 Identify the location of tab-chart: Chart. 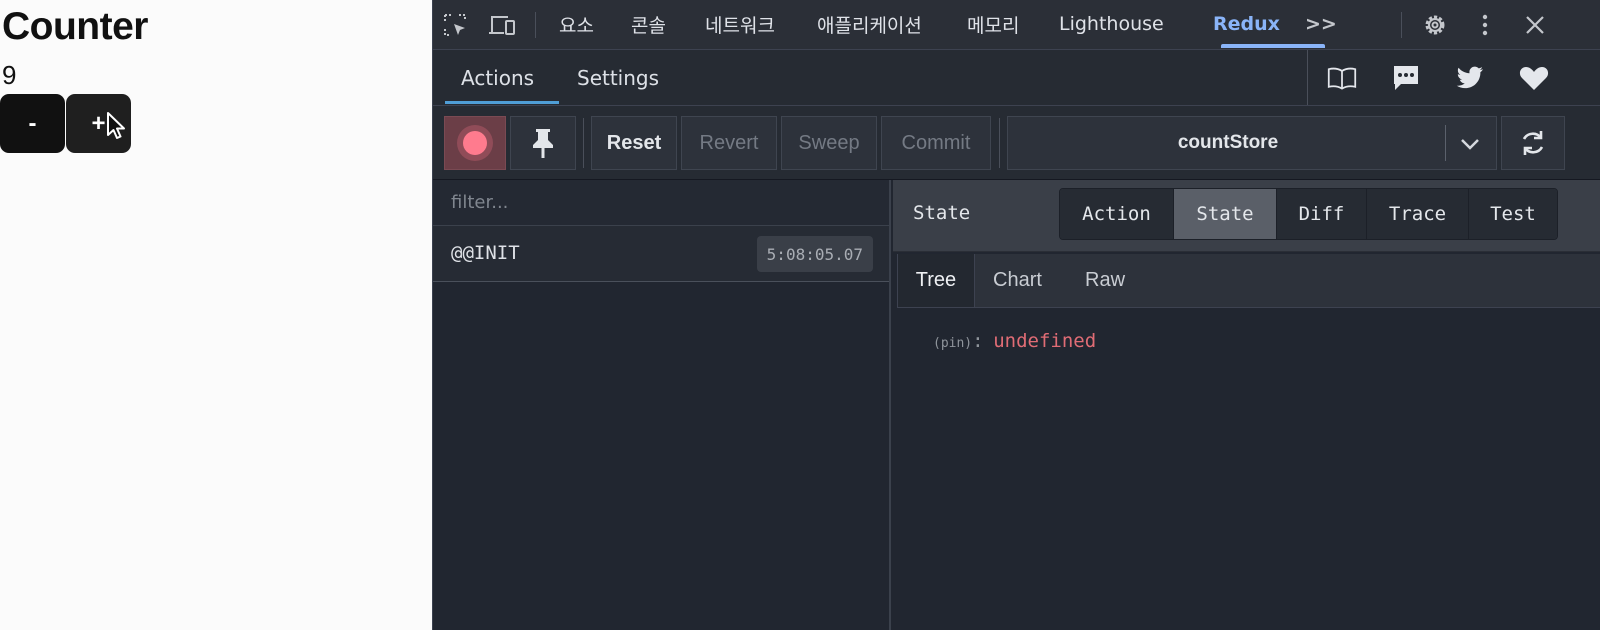
(1017, 280).